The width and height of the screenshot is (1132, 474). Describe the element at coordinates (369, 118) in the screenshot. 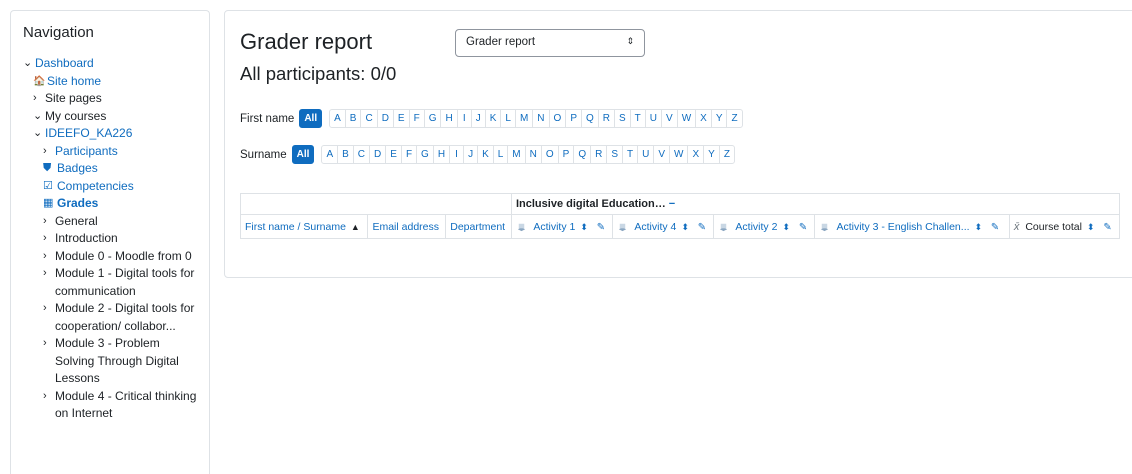

I see `first-name-letter-c: C` at that location.